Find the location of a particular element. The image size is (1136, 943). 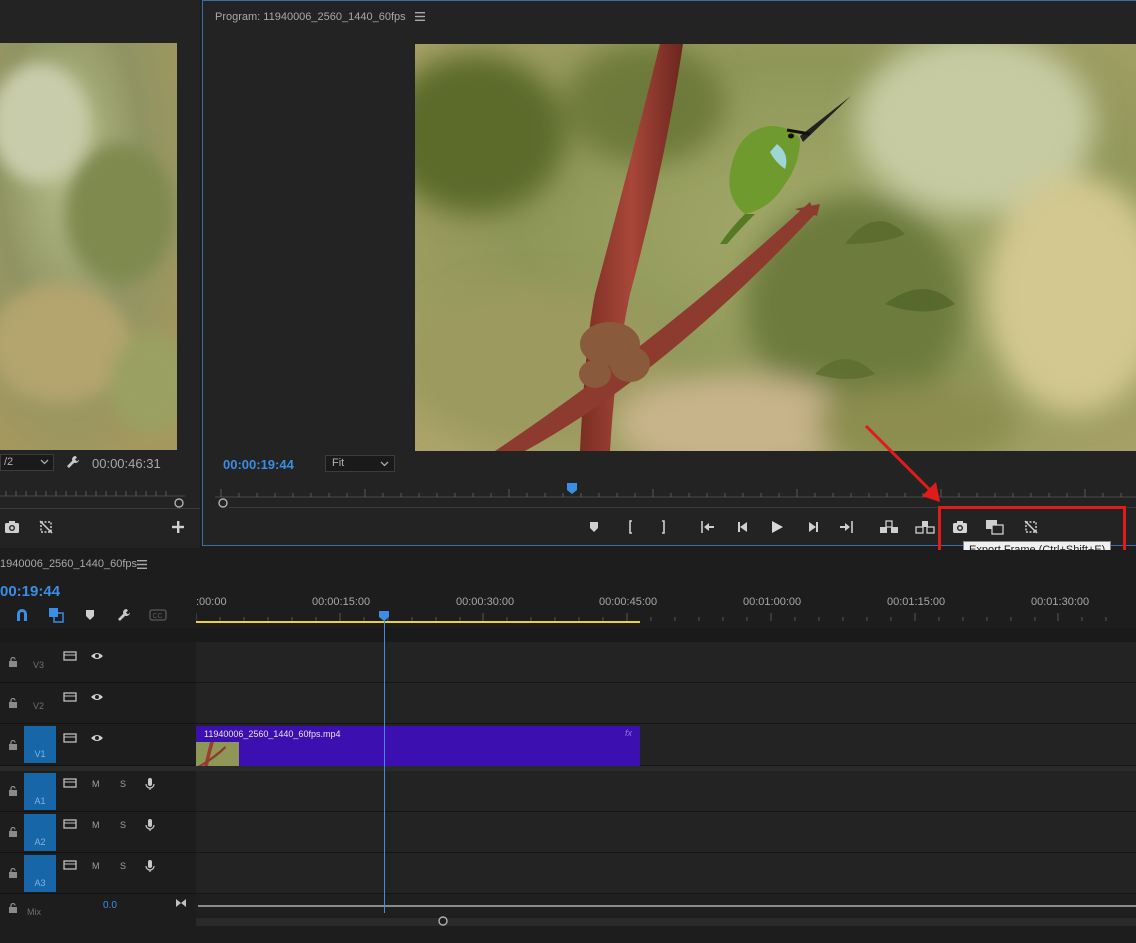

scale-dropdown: /2 is located at coordinates (27, 462).